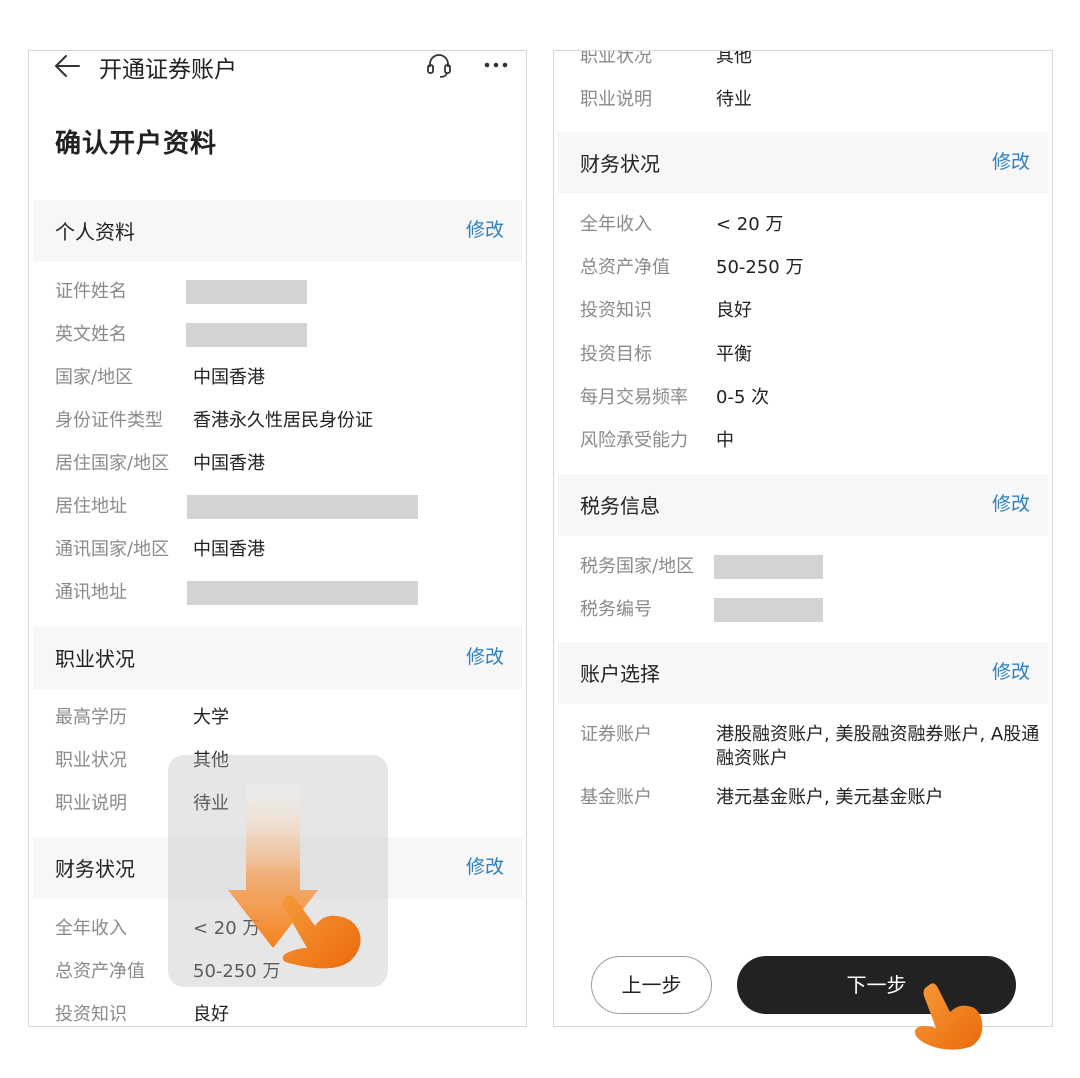  Describe the element at coordinates (95, 659) in the screenshot. I see `section-title: 职业状况` at that location.